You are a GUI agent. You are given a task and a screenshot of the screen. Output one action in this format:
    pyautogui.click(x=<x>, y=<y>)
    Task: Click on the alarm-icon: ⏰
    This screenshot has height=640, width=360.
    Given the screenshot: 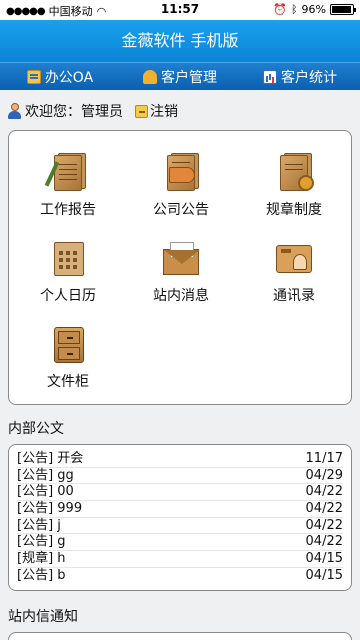 What is the action you would take?
    pyautogui.click(x=280, y=9)
    